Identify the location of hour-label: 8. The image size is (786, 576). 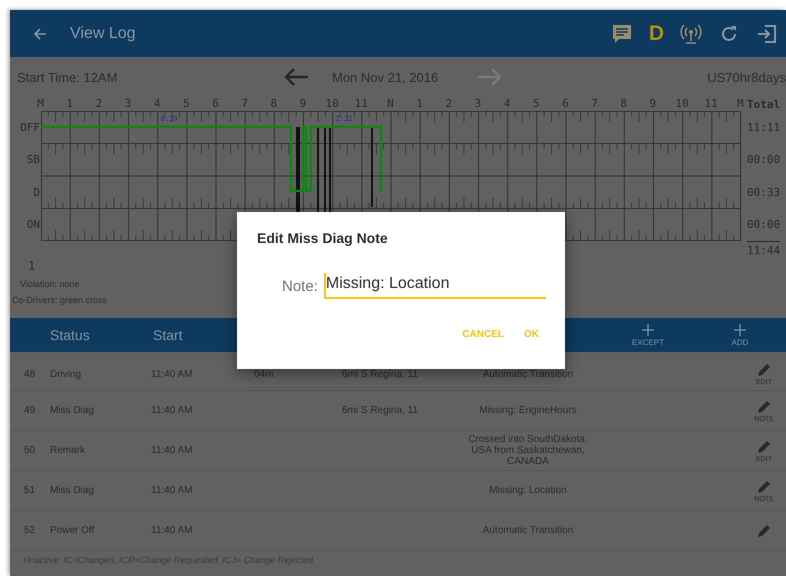
(623, 104).